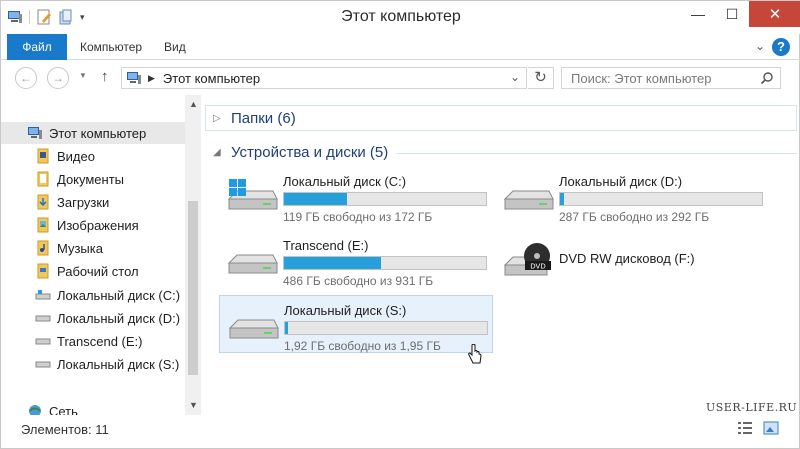 The width and height of the screenshot is (800, 449). I want to click on sidebar-item-label: Изображения, so click(98, 225).